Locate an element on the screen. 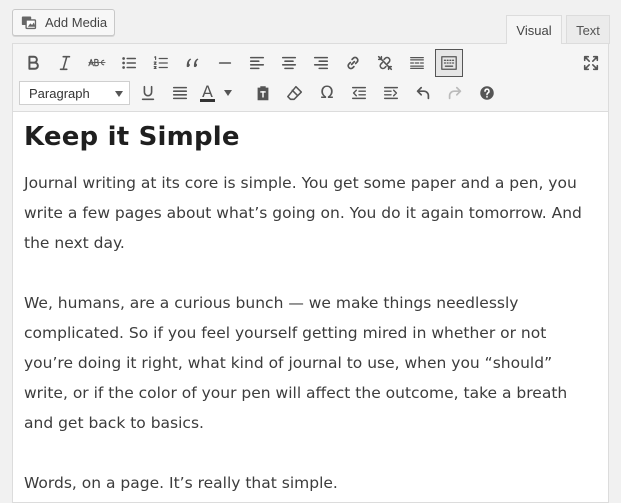 This screenshot has height=503, width=621. decrease-indent-icon is located at coordinates (359, 93).